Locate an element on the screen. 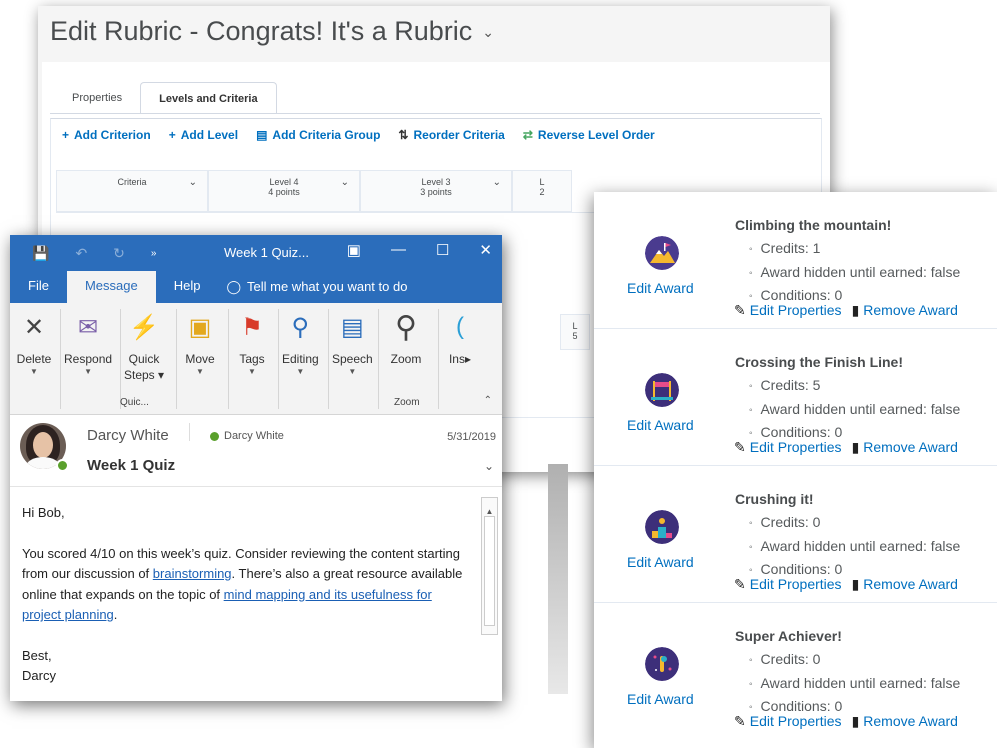  award-name: Climbing the mountain! is located at coordinates (813, 225).